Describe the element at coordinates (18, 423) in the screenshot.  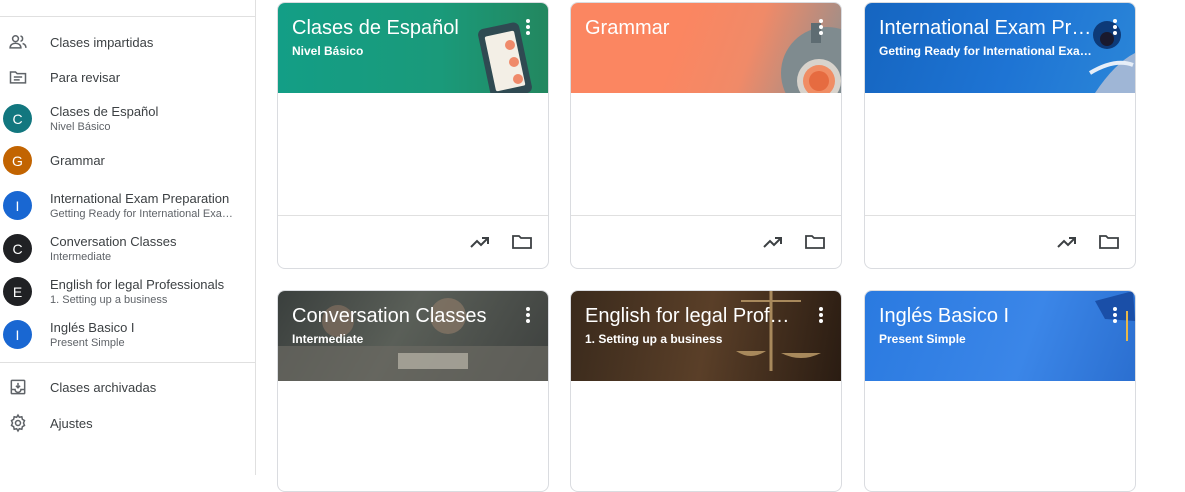
I see `settings-icon` at that location.